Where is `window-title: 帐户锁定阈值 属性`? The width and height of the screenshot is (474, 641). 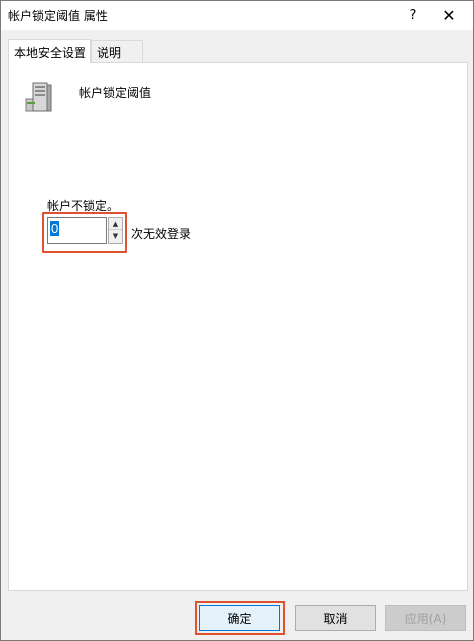 window-title: 帐户锁定阈值 属性 is located at coordinates (58, 16).